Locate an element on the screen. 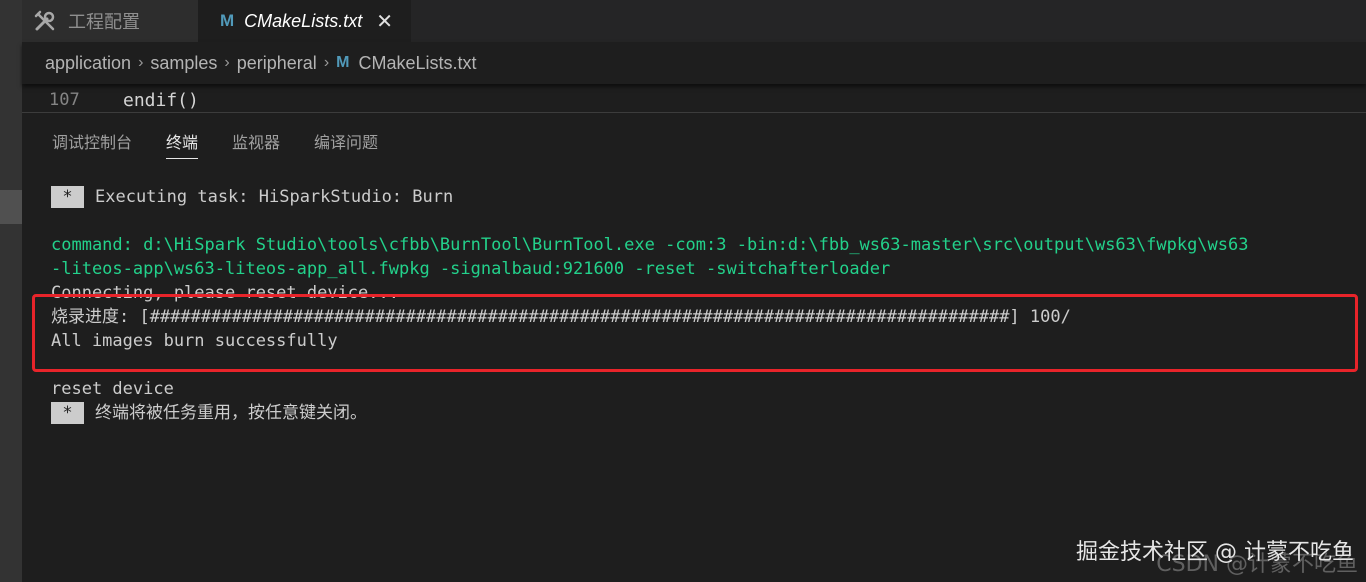 Image resolution: width=1366 pixels, height=582 pixels. editor-tab-bar: 工程配置 M CMakeLists.txt ✕ is located at coordinates (694, 21).